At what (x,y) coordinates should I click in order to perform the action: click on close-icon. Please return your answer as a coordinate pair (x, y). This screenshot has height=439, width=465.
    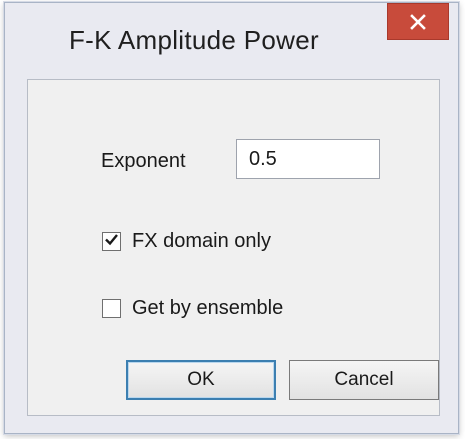
    Looking at the image, I should click on (418, 21).